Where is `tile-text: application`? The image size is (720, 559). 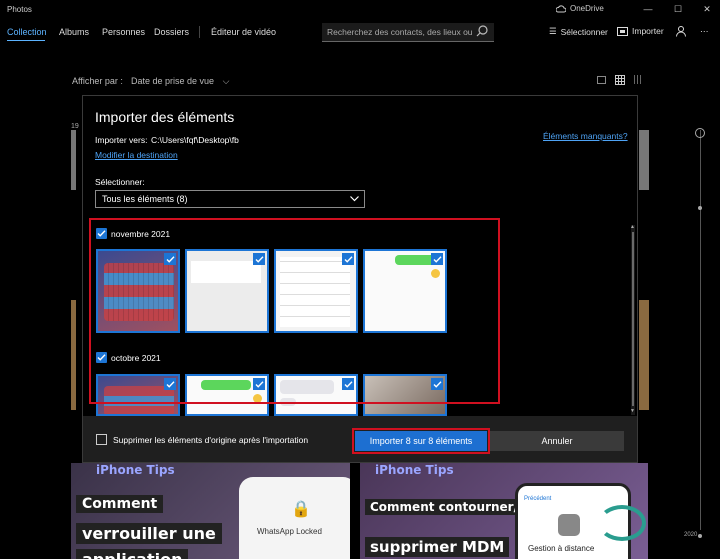 tile-text: application is located at coordinates (132, 554).